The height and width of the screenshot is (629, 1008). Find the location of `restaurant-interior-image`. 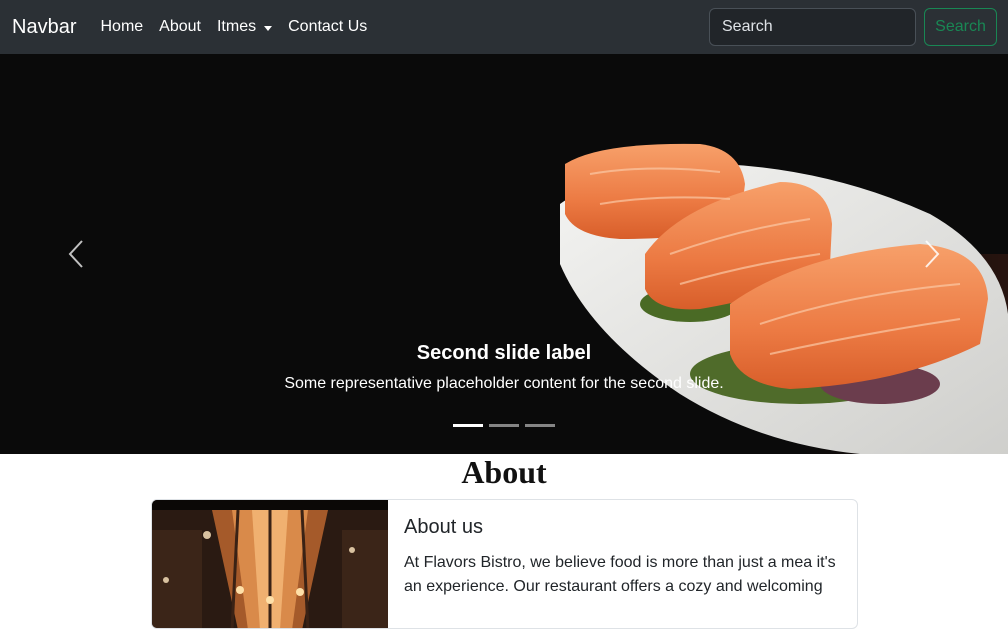

restaurant-interior-image is located at coordinates (270, 564).